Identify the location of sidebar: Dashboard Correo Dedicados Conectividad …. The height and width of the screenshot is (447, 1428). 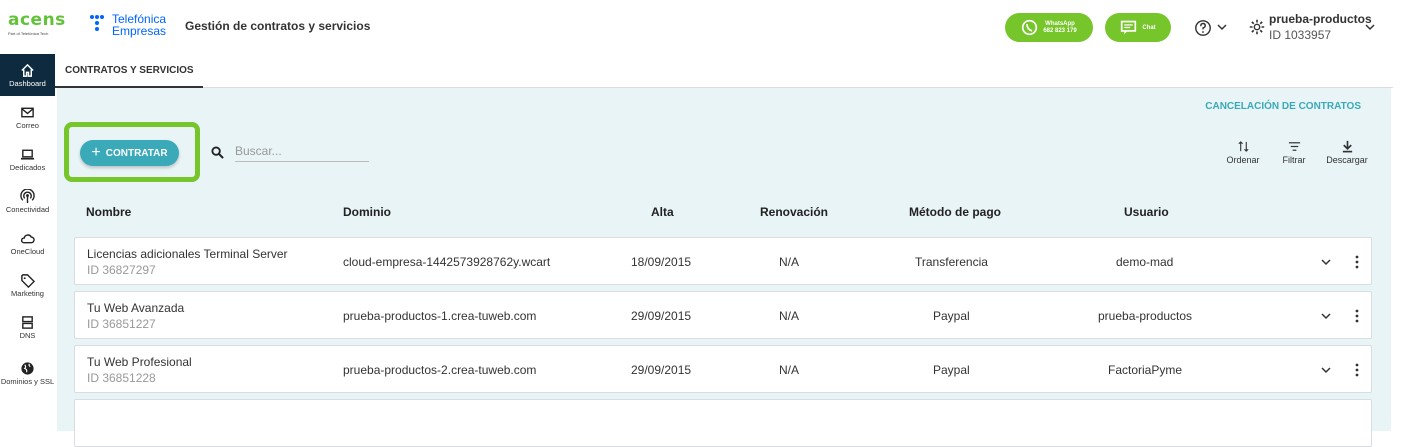
(27, 242).